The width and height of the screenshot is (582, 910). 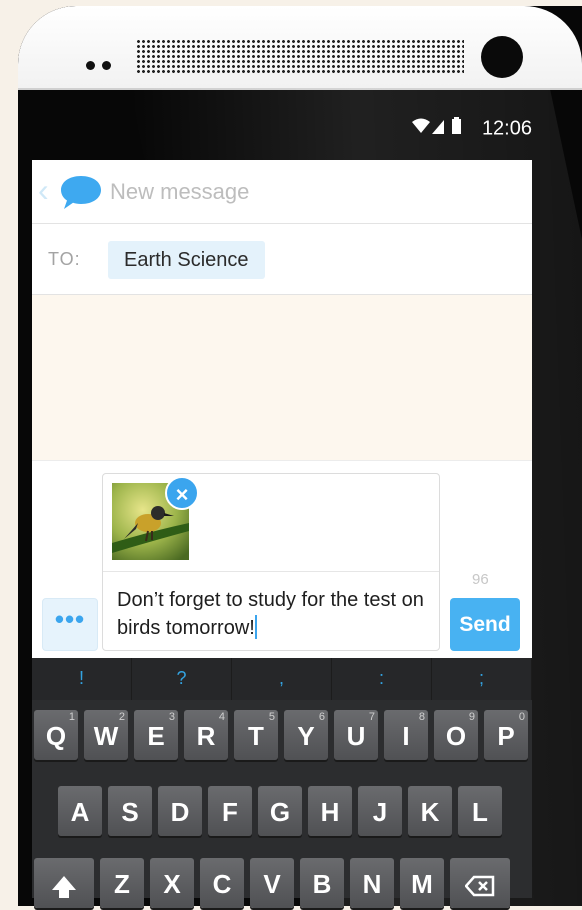 I want to click on key: X, so click(x=172, y=883).